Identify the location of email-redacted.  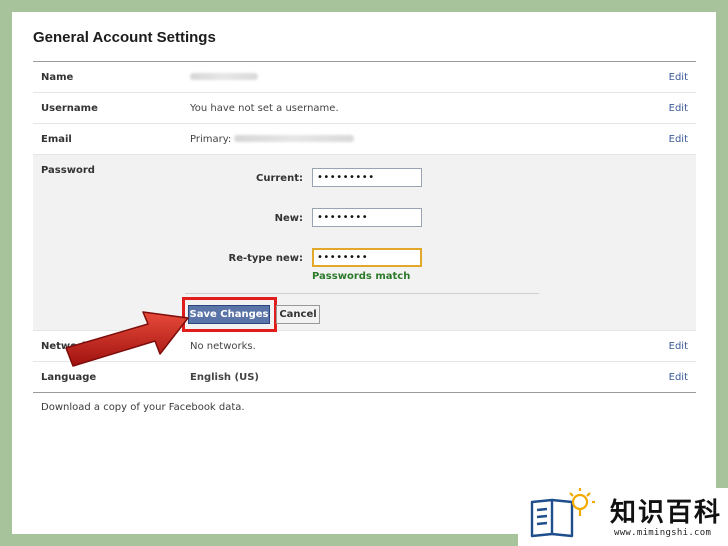
(294, 138).